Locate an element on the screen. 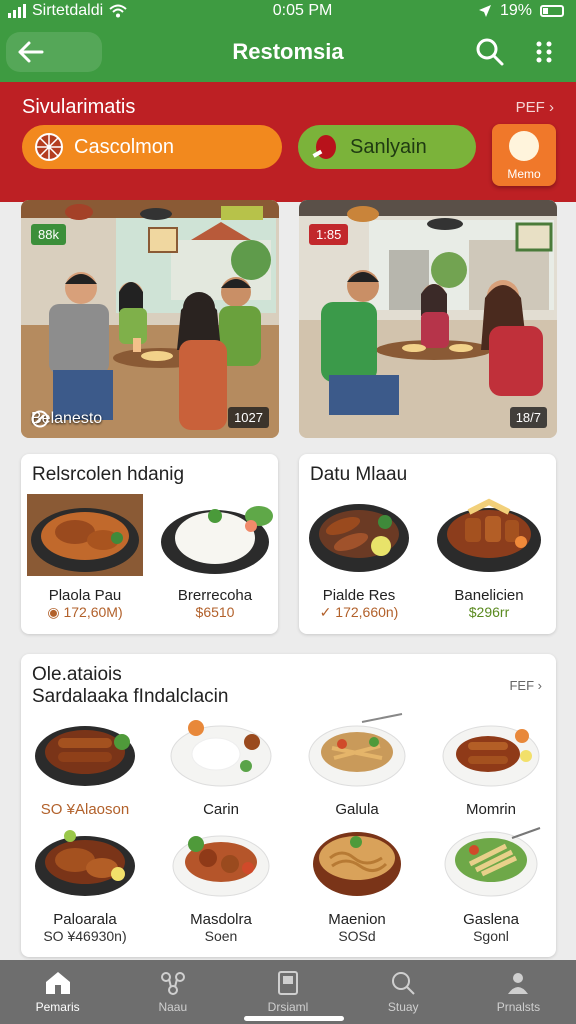  food-item: Plaola Pau ◉ 172,60M) is located at coordinates (85, 556).